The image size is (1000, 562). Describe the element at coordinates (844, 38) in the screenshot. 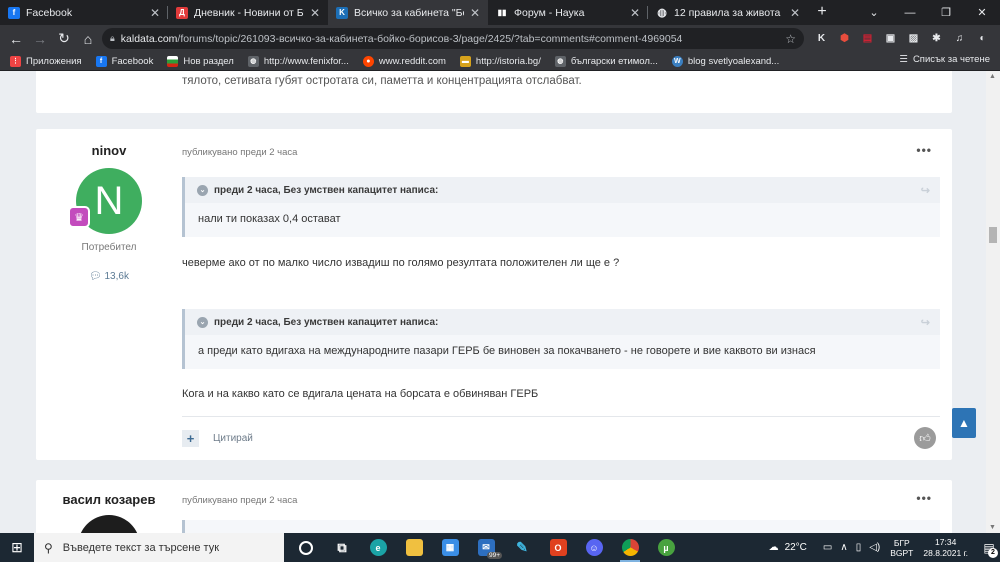

I see `adblock-extension-icon: ⬢` at that location.